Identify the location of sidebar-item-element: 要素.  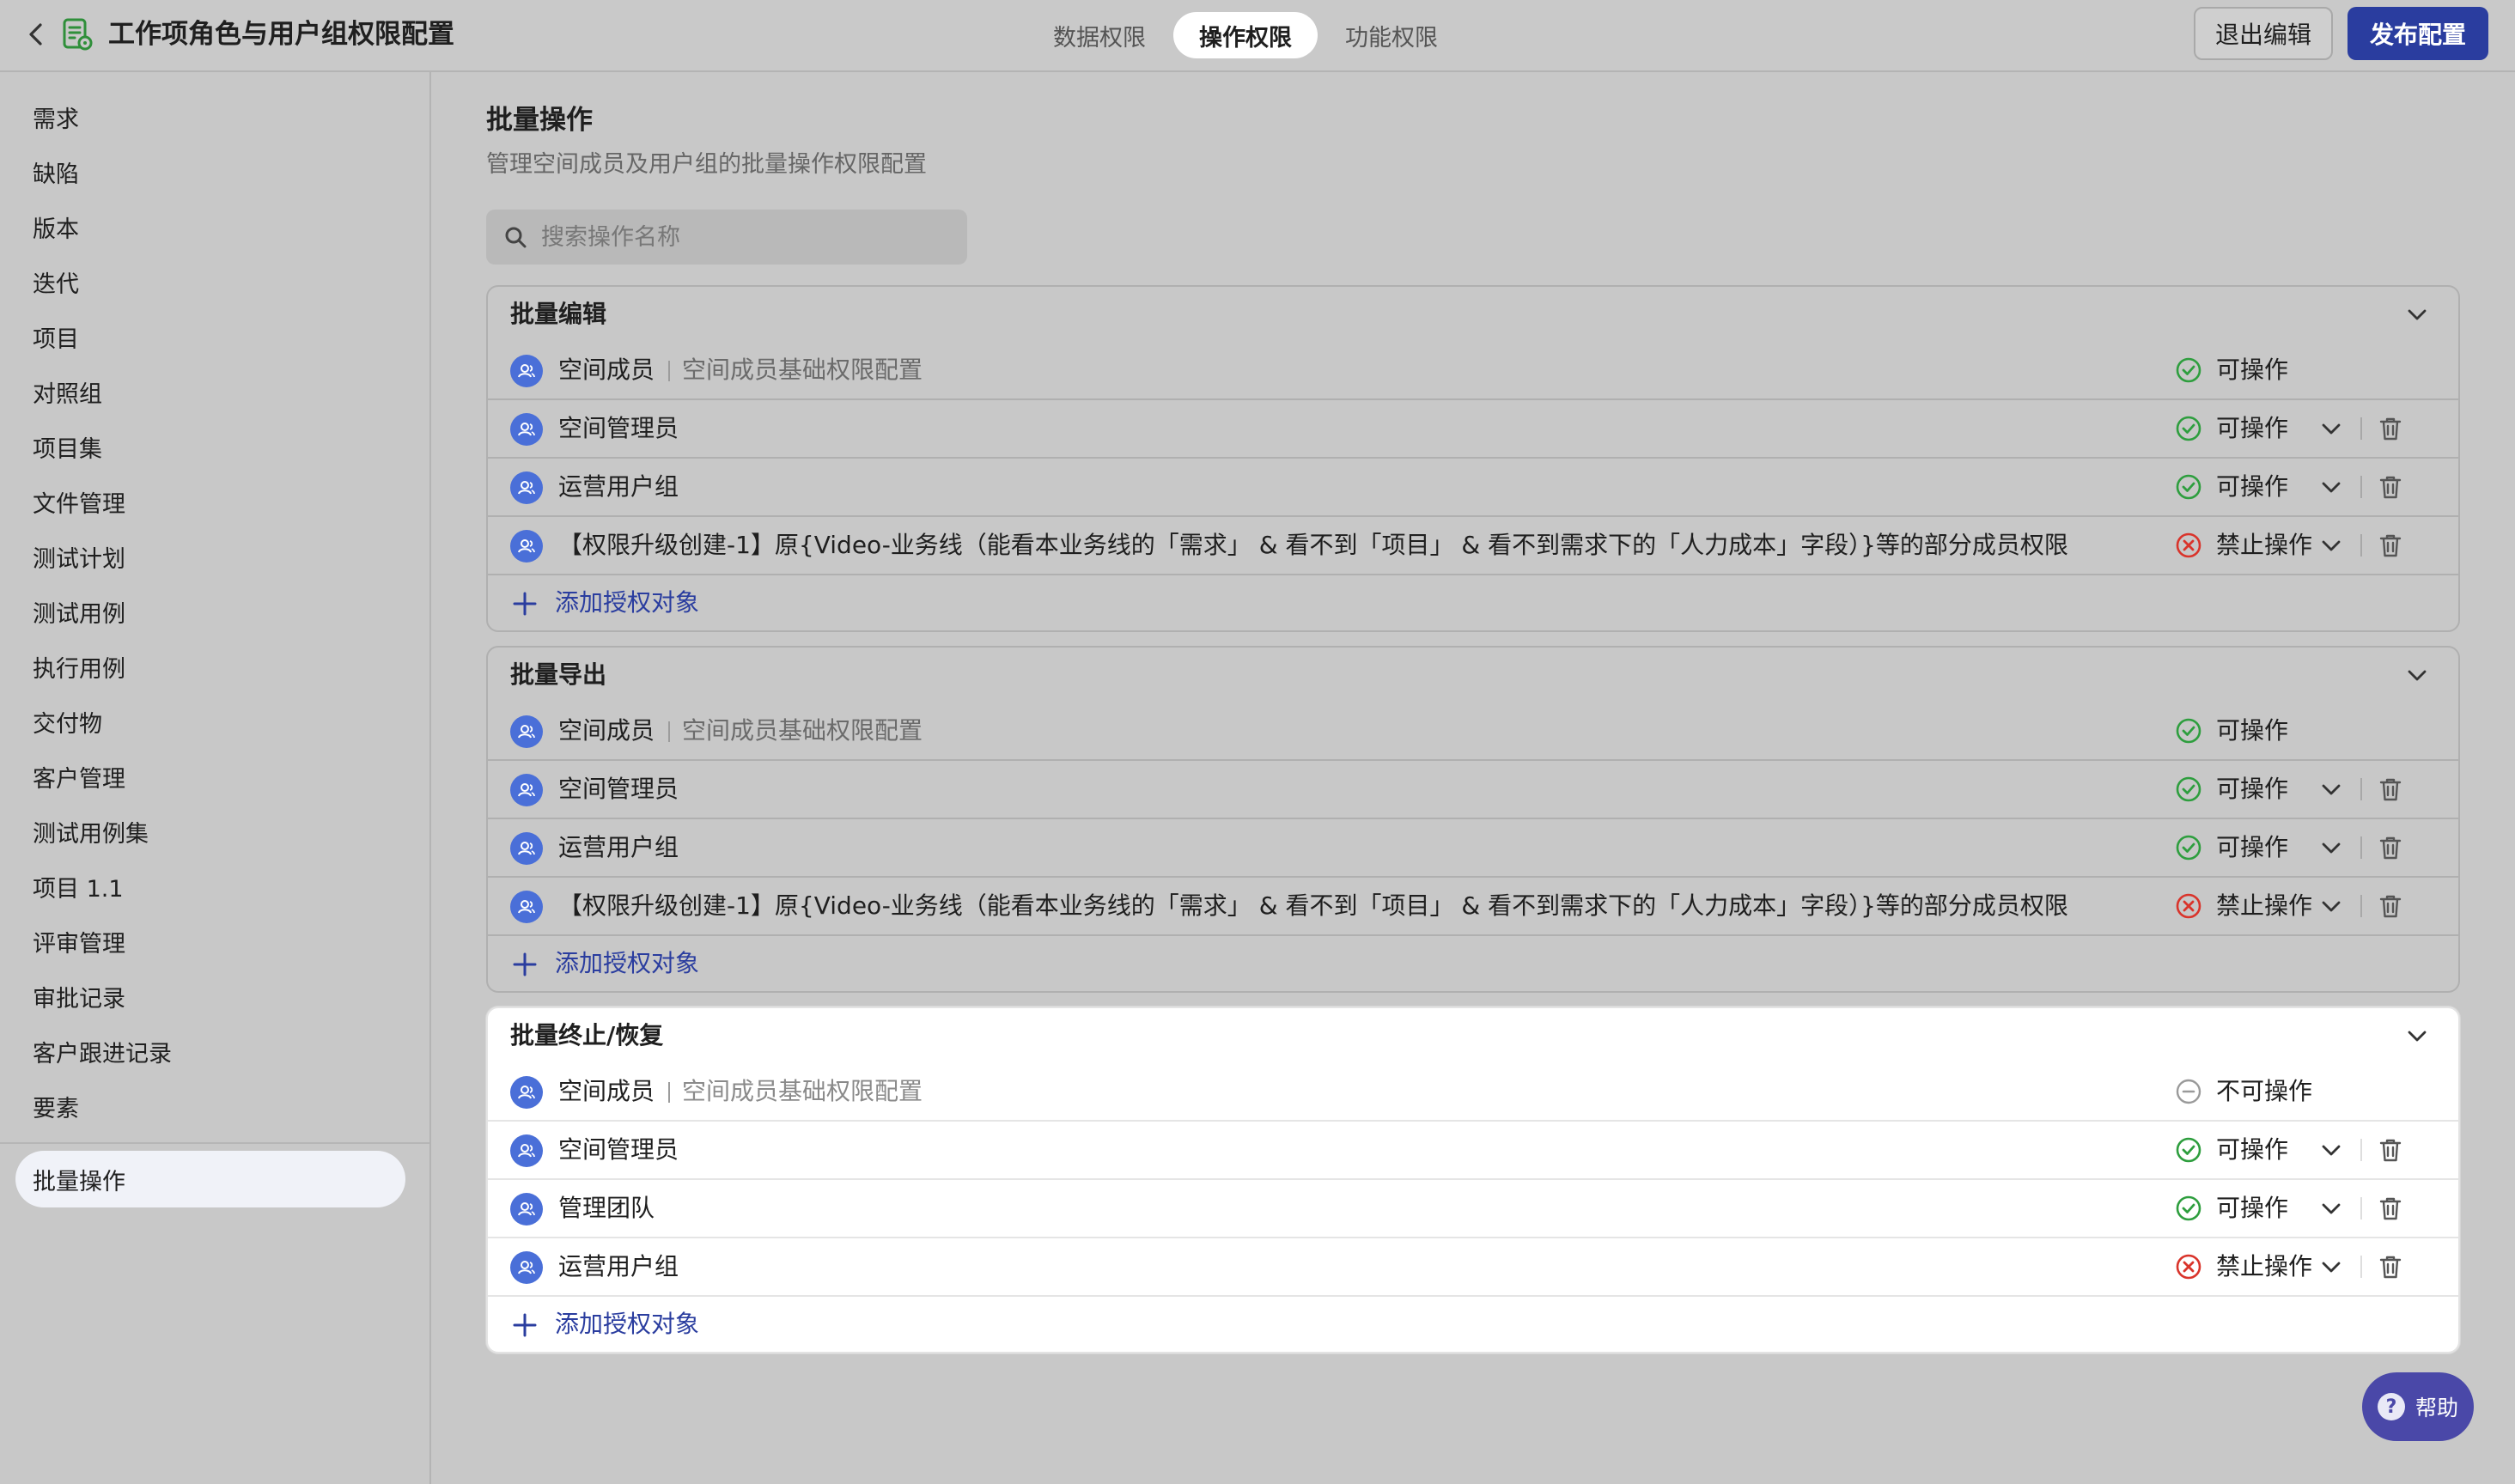
(56, 1110).